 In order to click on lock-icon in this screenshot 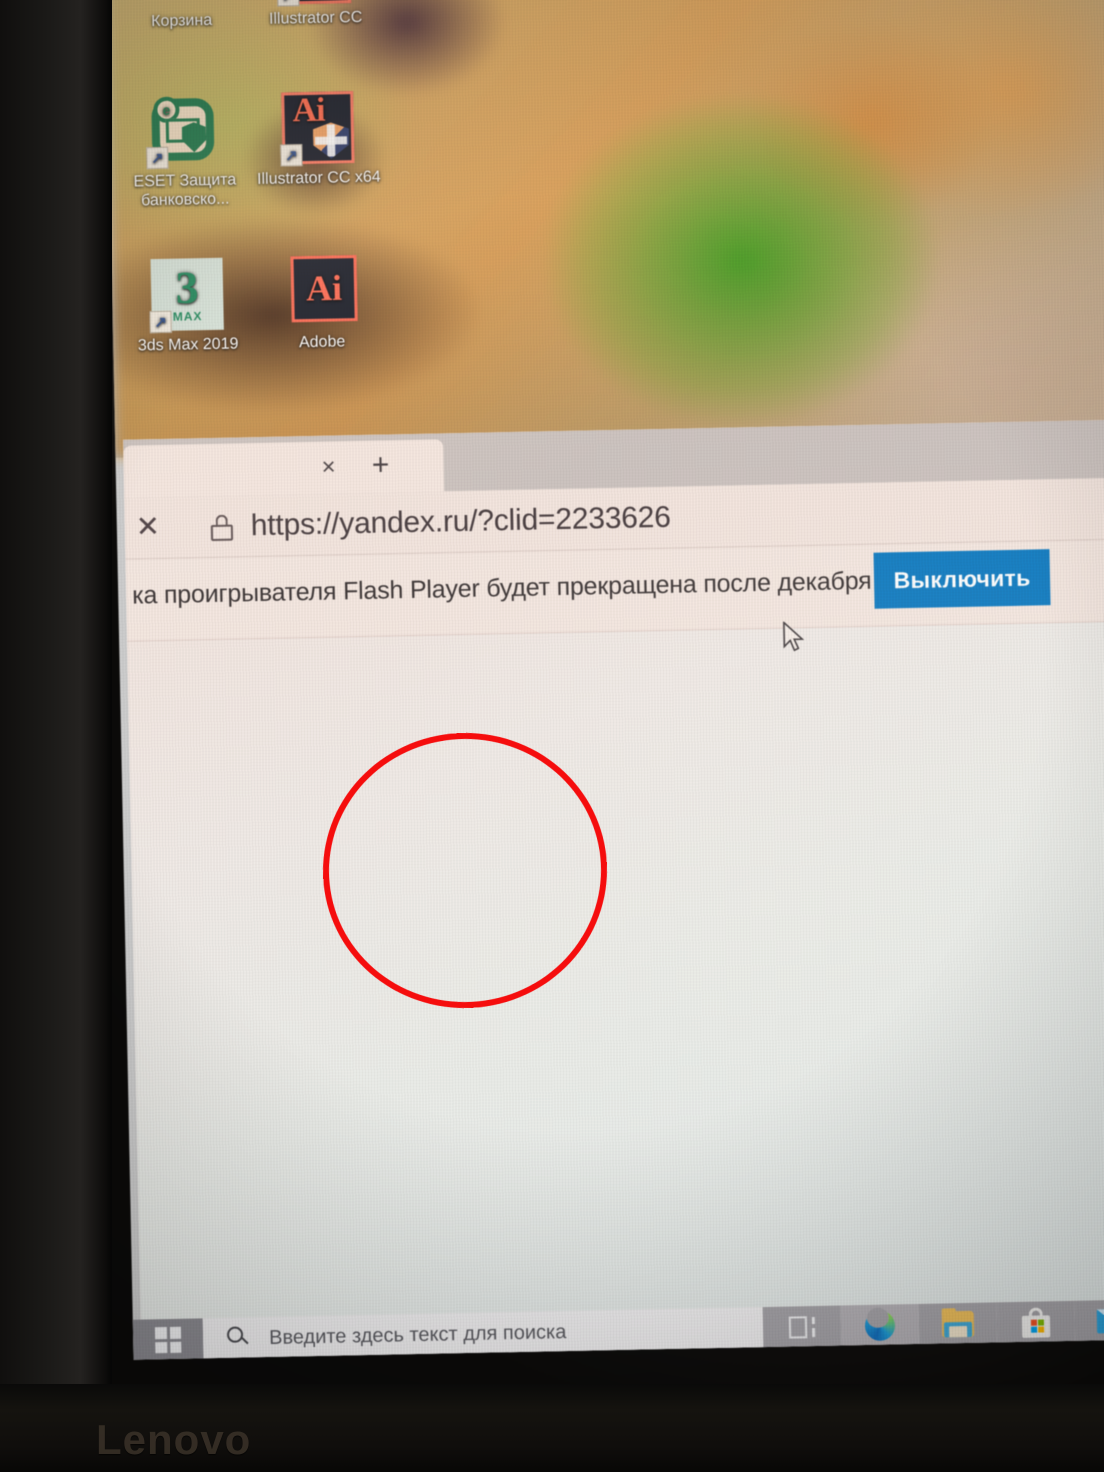, I will do `click(222, 528)`.